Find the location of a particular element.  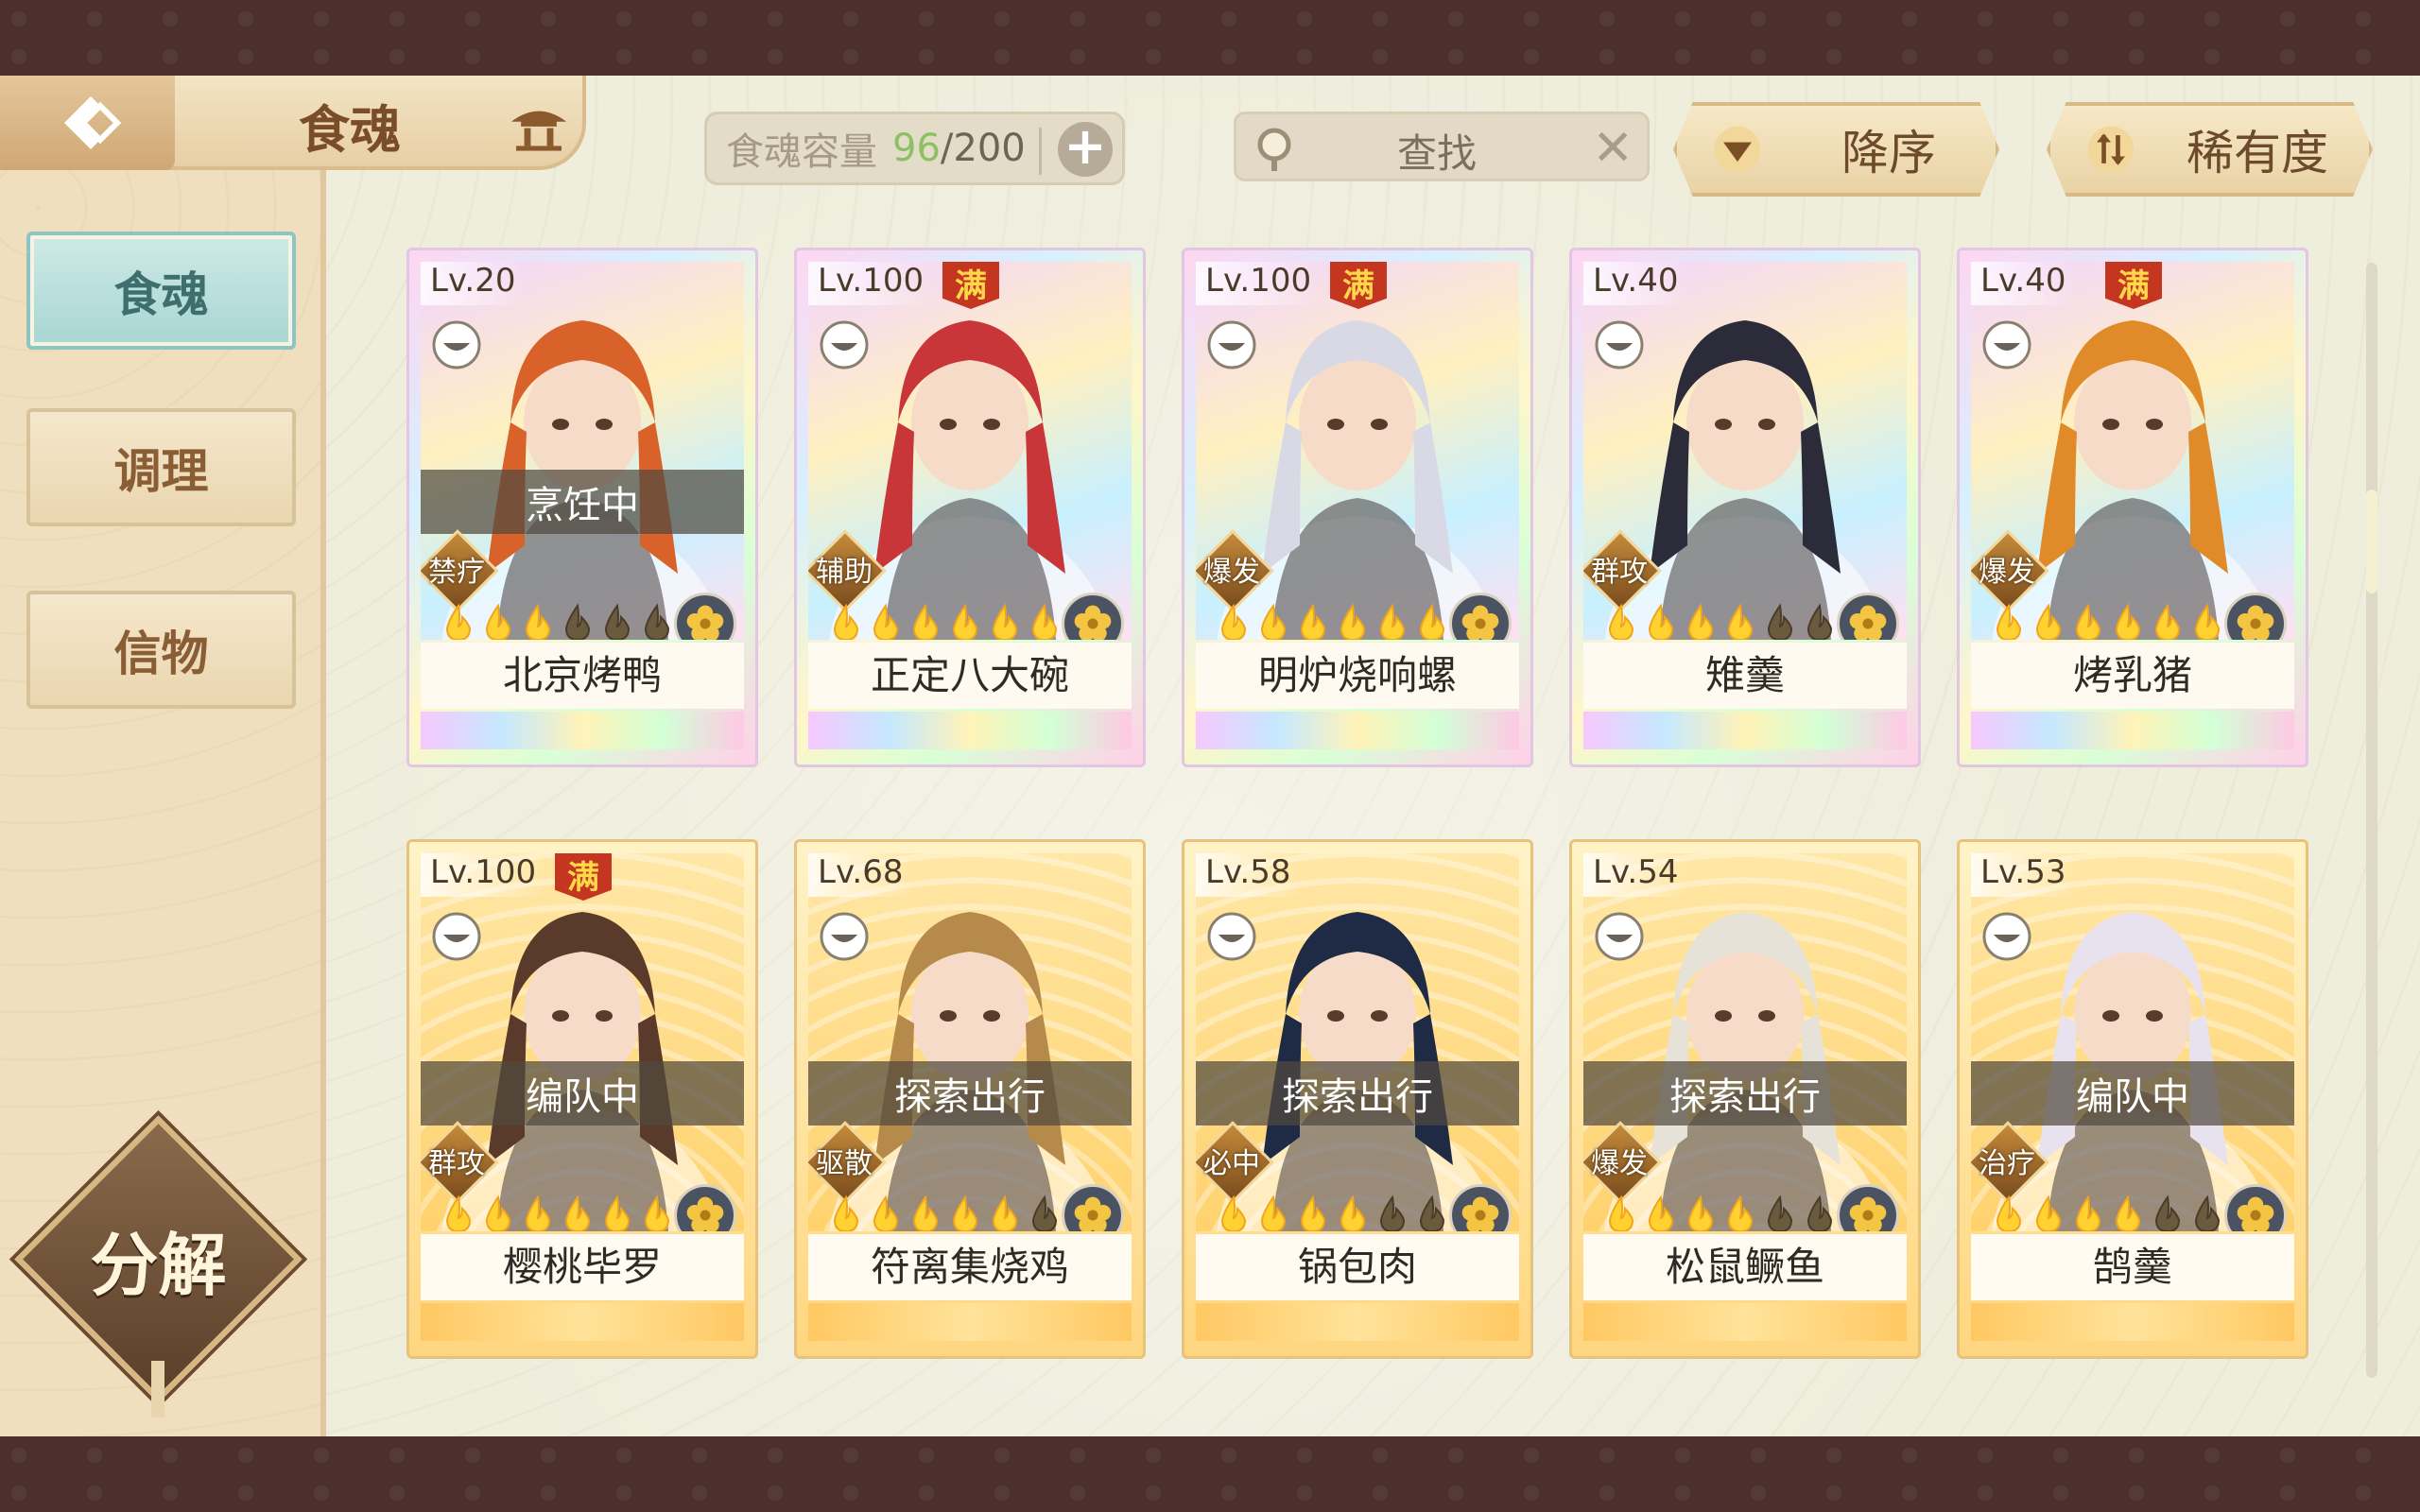

card-art: Lv.58 探索出行 必中 is located at coordinates (1357, 1042).